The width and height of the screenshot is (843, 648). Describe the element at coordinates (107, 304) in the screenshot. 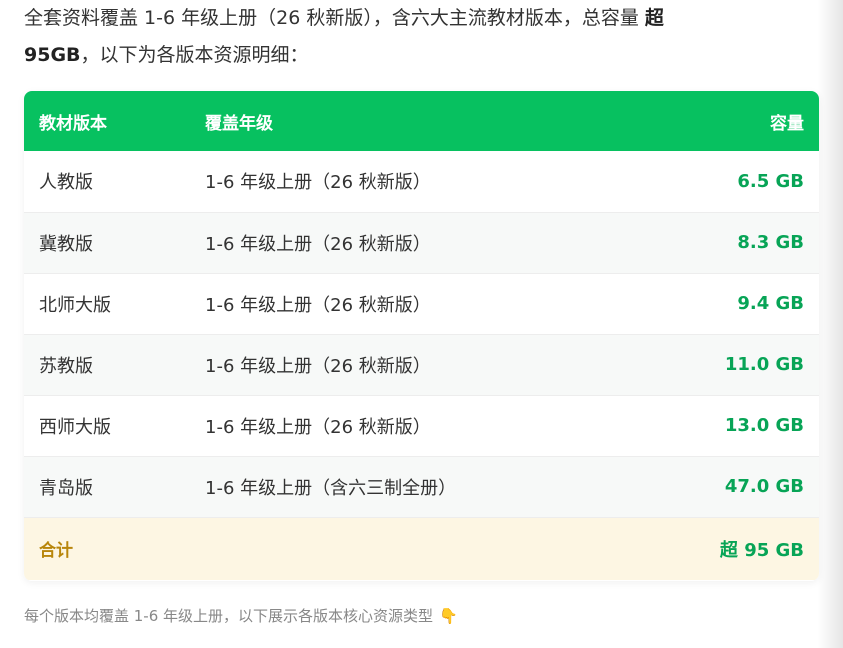

I see `edition-cell: 北师大版` at that location.